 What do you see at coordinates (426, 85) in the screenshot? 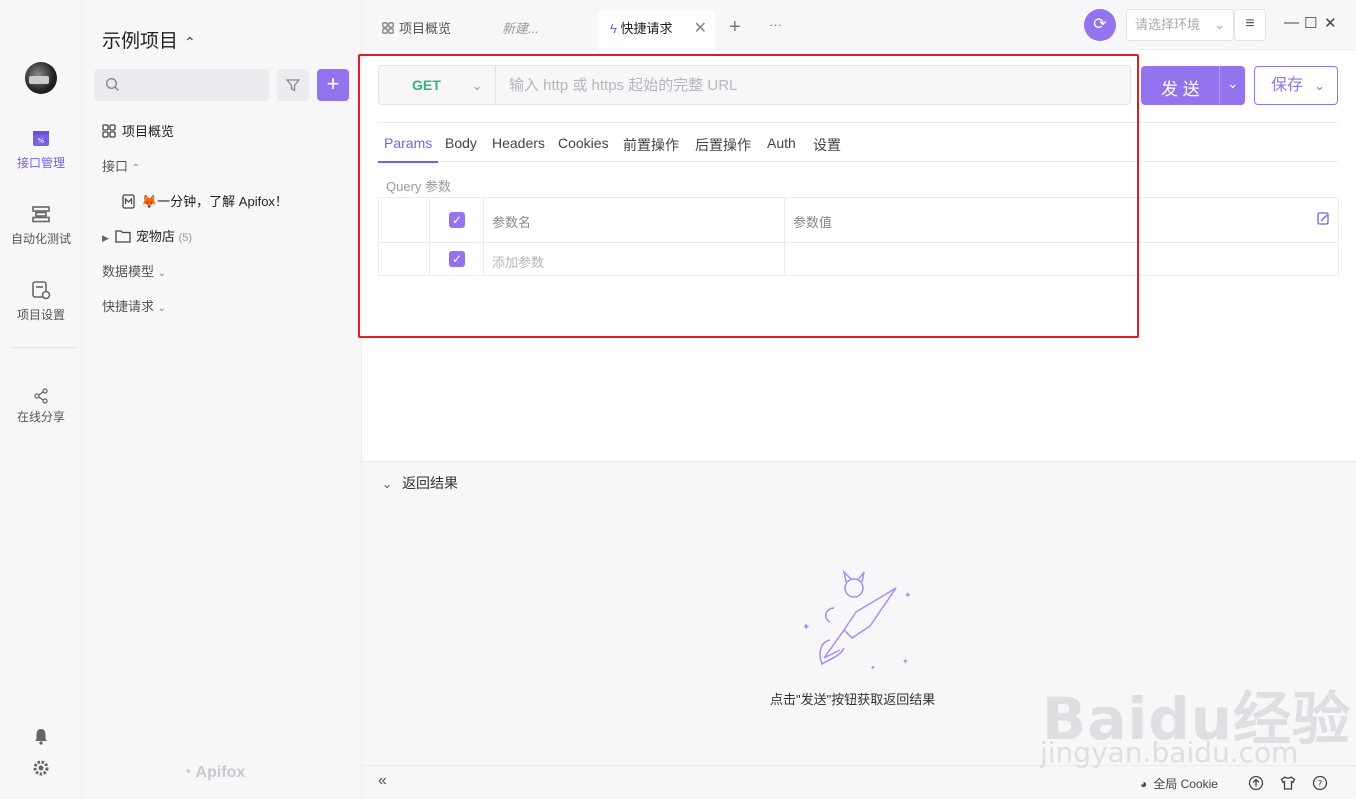
I see `method-label: GET` at bounding box center [426, 85].